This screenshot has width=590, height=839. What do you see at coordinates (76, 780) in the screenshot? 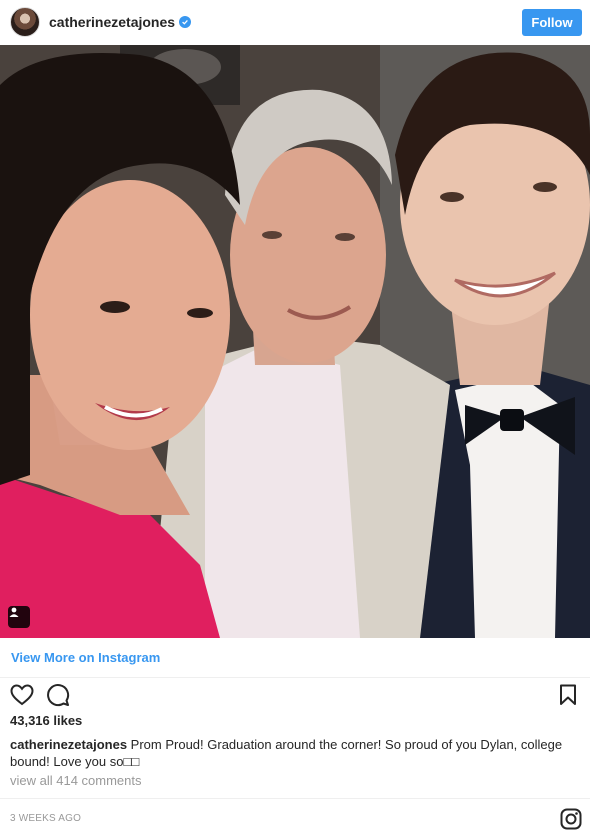
I see `view-comments-link: view all 414 comments` at bounding box center [76, 780].